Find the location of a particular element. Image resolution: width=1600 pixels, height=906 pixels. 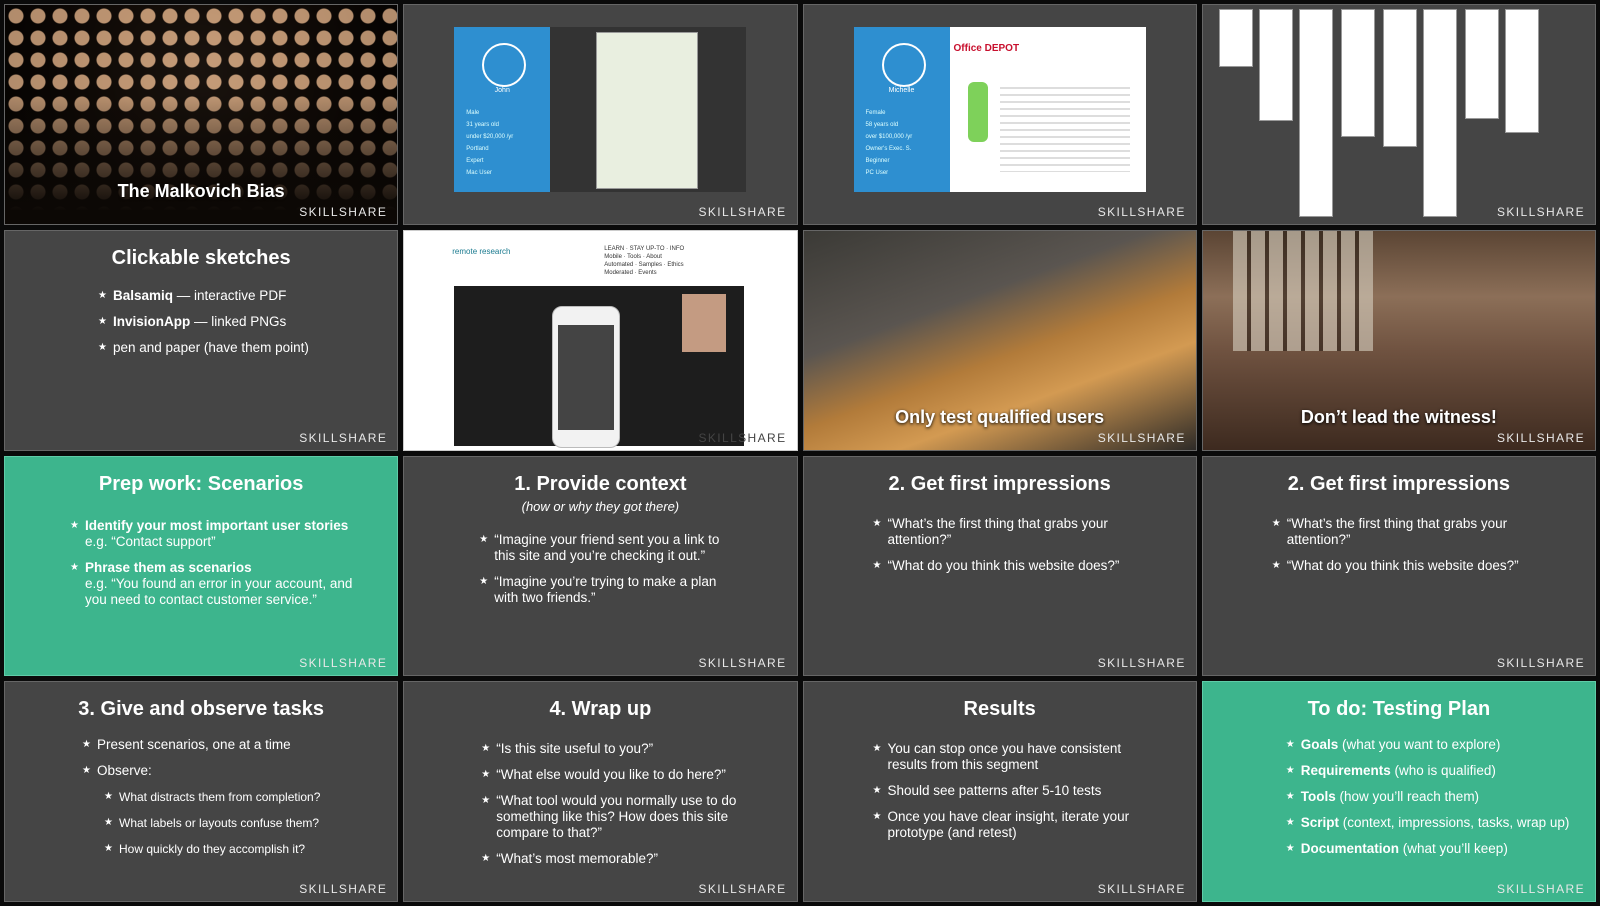

courtroom-window is located at coordinates (1302, 290).